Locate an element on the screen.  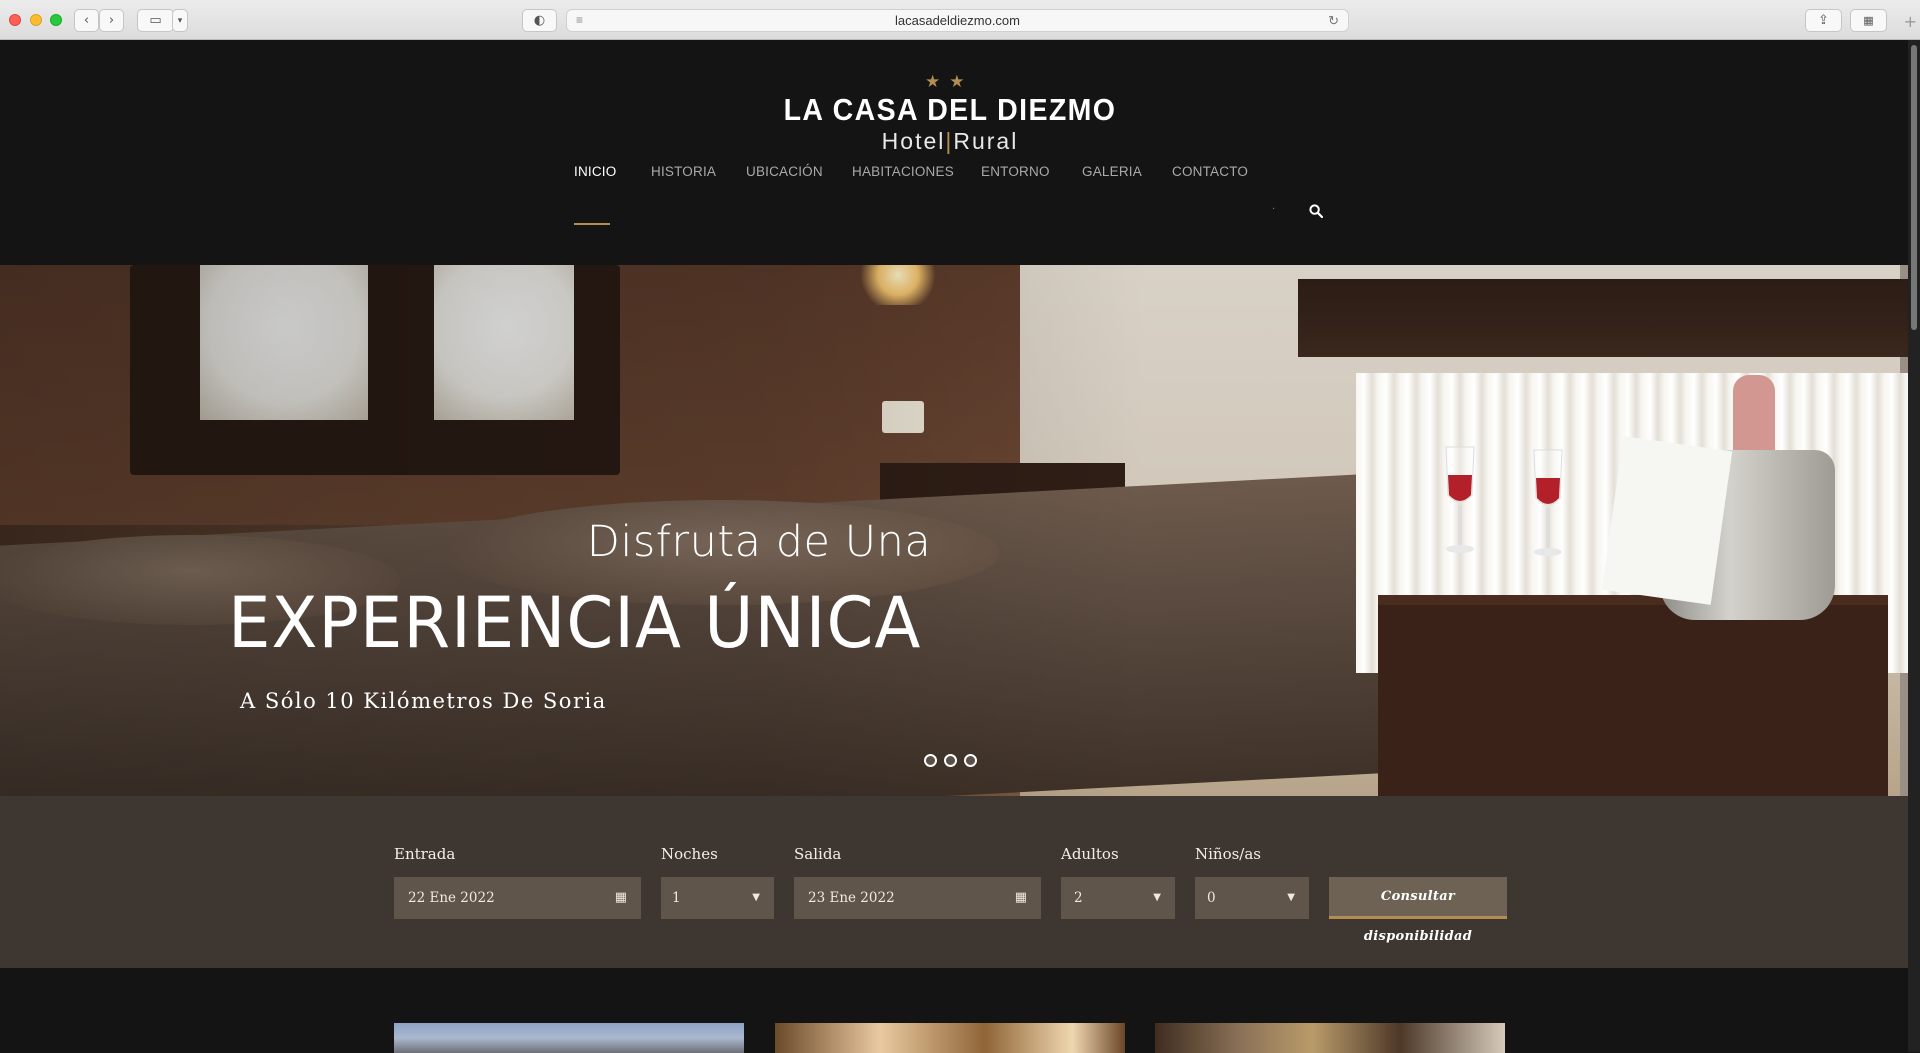
share-button: ⇪ is located at coordinates (1823, 20).